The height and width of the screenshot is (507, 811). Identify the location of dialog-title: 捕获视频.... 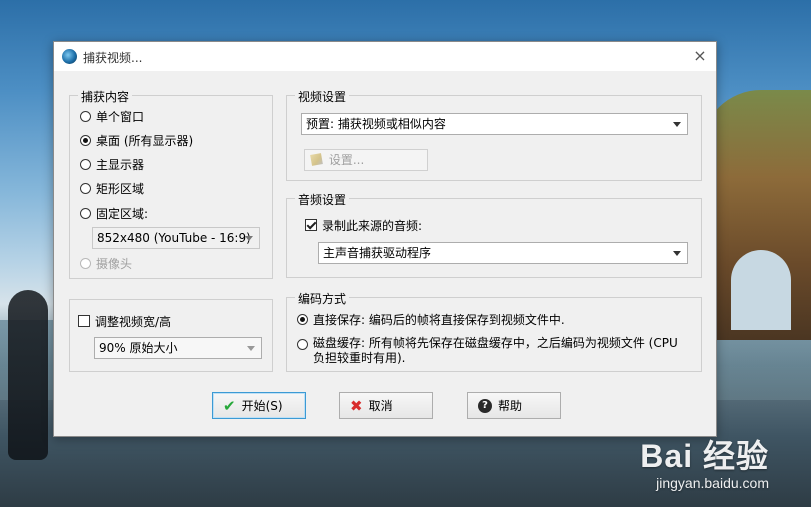
(113, 58).